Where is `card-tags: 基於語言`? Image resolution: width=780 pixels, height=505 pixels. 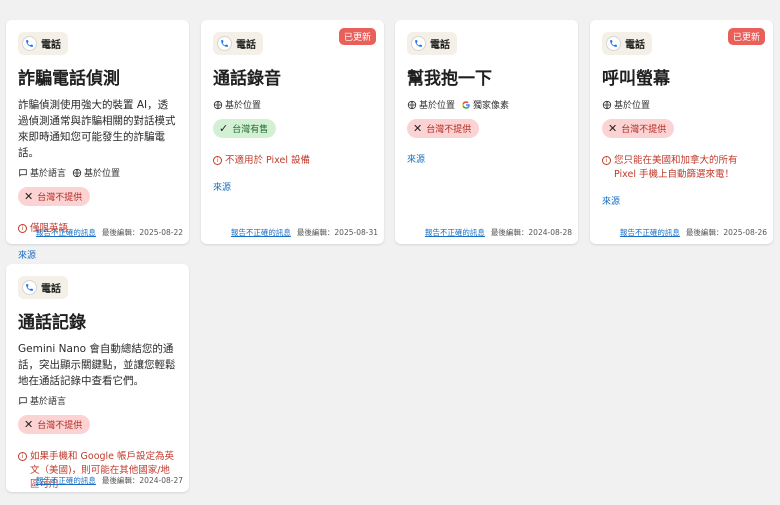
card-tags: 基於語言 is located at coordinates (97, 400).